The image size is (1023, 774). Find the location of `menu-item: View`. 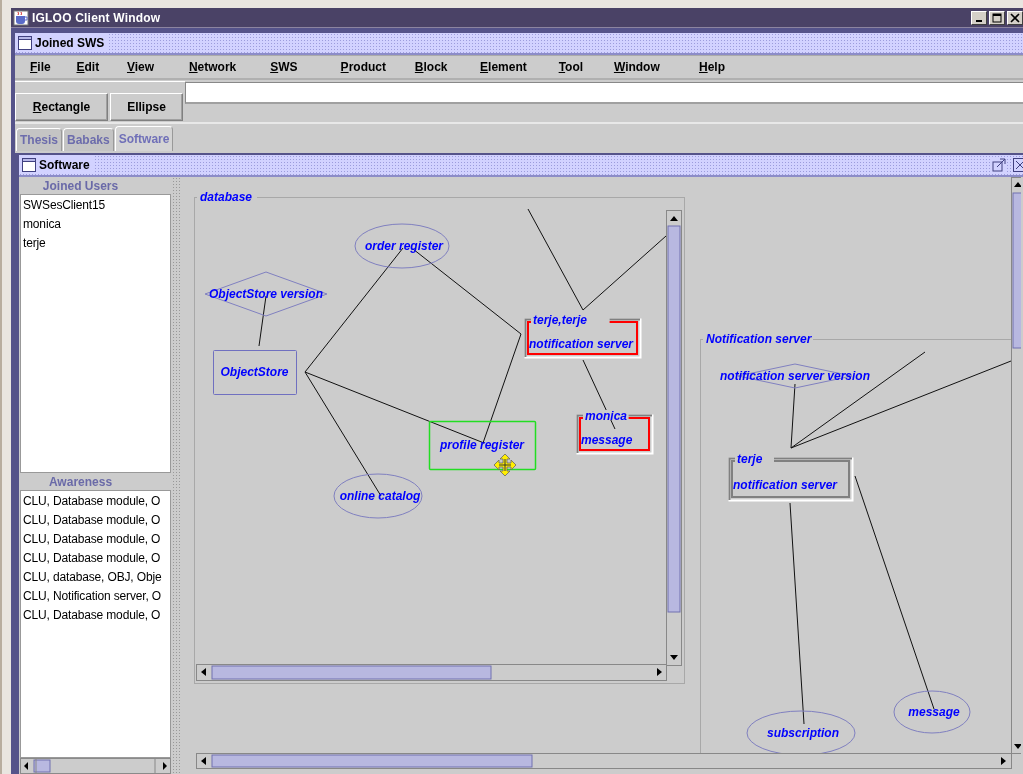

menu-item: View is located at coordinates (140, 67).